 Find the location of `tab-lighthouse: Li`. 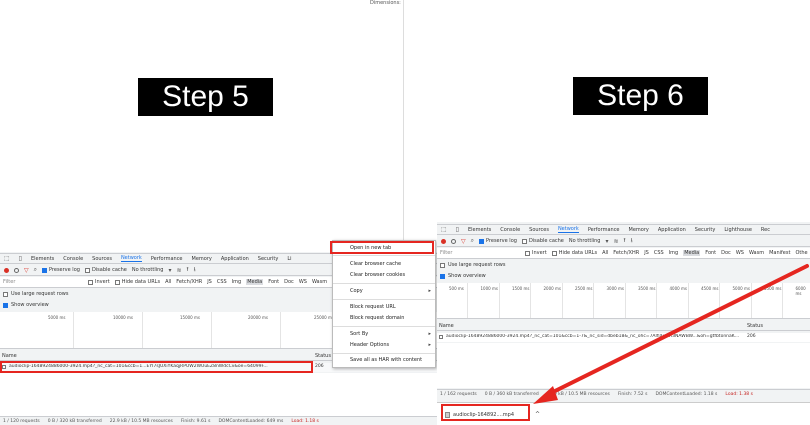

tab-lighthouse: Li is located at coordinates (289, 259).